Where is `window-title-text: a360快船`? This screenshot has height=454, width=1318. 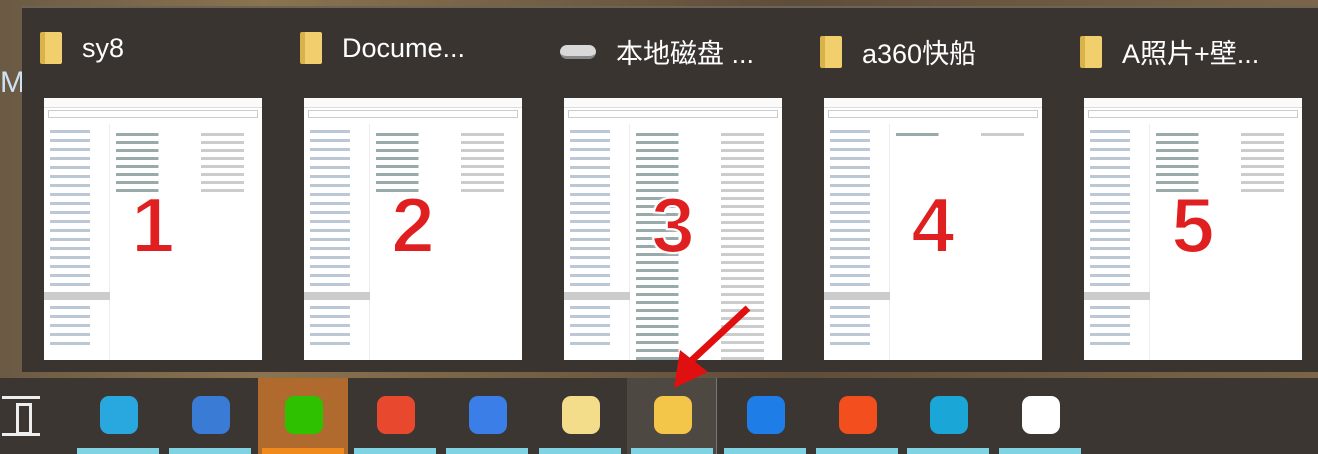 window-title-text: a360快船 is located at coordinates (919, 54).